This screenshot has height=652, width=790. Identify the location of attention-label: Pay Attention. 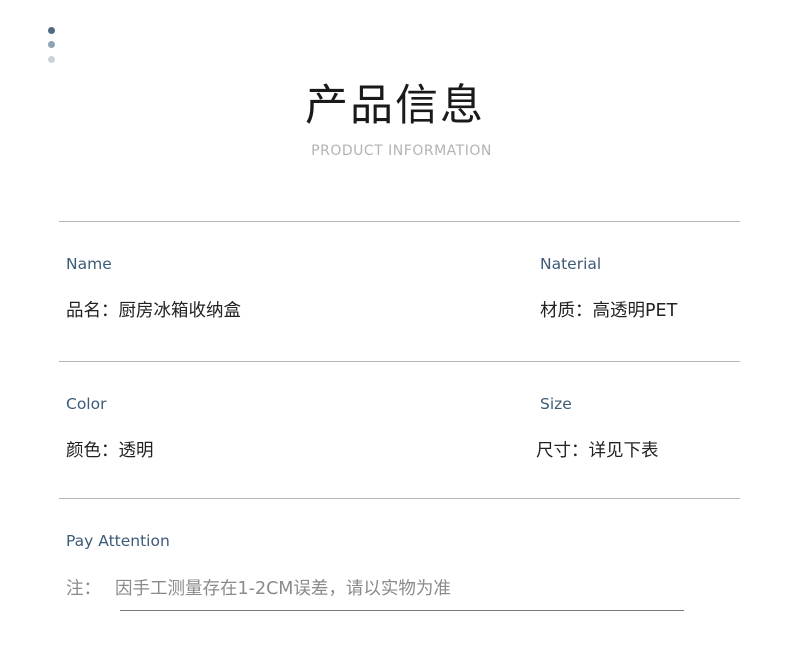
(118, 541).